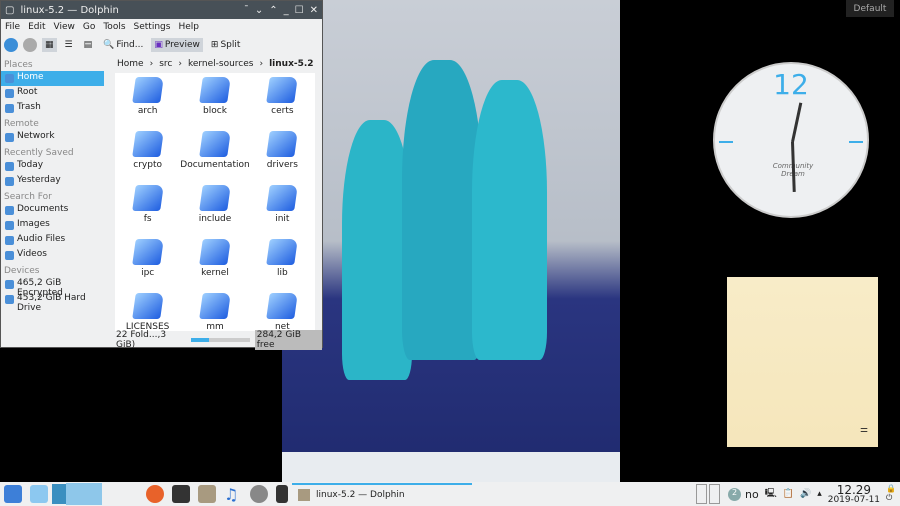  Describe the element at coordinates (864, 430) in the screenshot. I see `note-settings-icon: ⚌` at that location.